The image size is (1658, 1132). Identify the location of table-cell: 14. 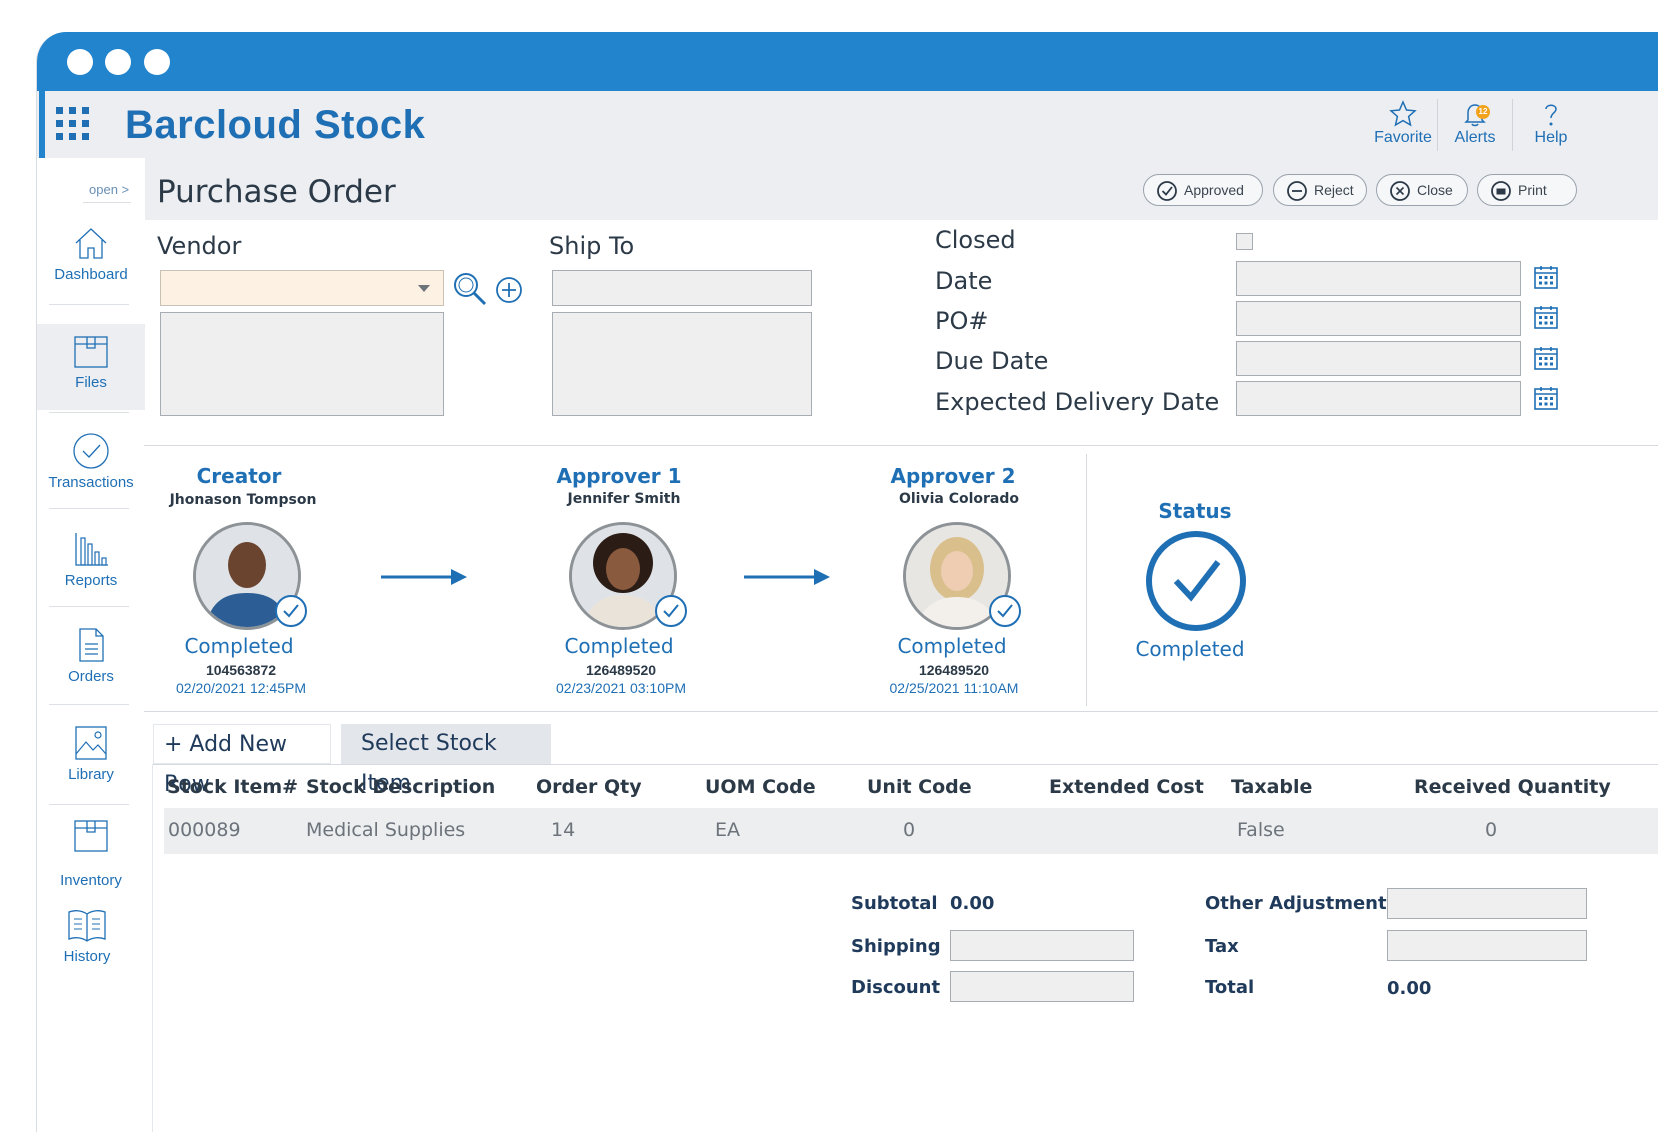
(563, 830).